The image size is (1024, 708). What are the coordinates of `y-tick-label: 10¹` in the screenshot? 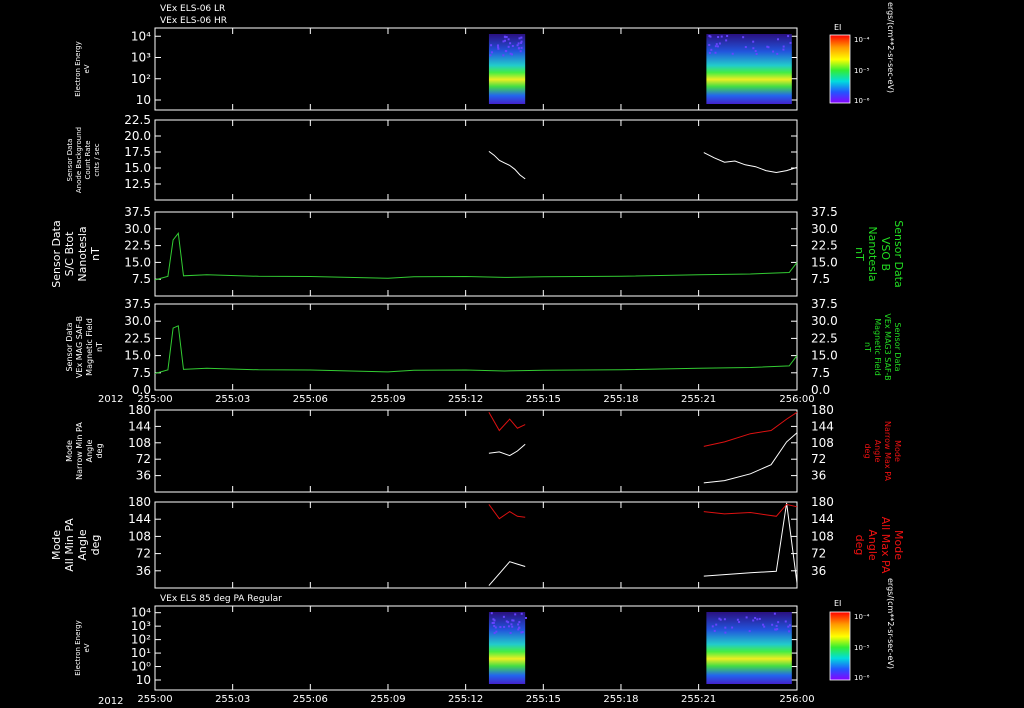 It's located at (141, 653).